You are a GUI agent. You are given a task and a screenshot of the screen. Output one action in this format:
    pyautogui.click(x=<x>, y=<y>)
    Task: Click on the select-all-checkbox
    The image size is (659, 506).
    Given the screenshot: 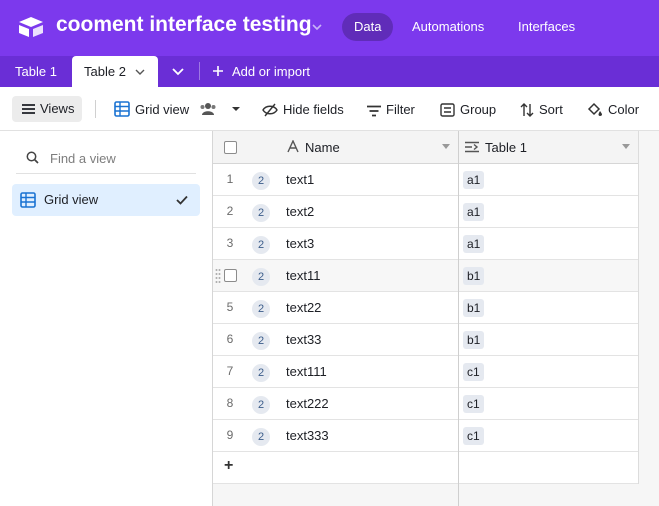 What is the action you would take?
    pyautogui.click(x=230, y=147)
    